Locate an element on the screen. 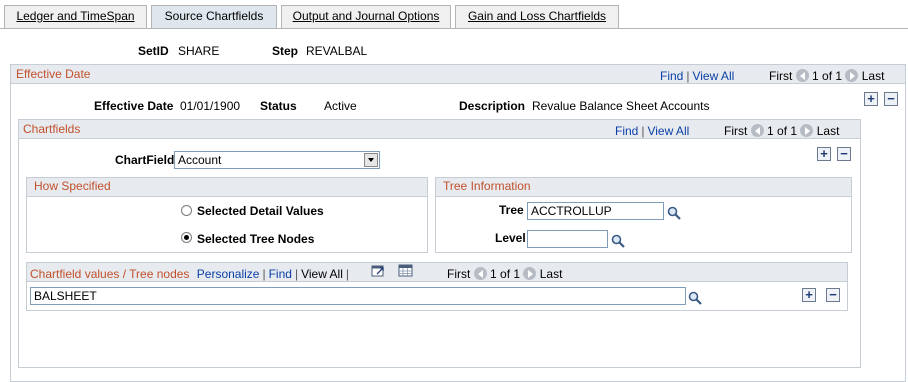 The image size is (908, 382). chartfield-label: ChartField is located at coordinates (145, 160).